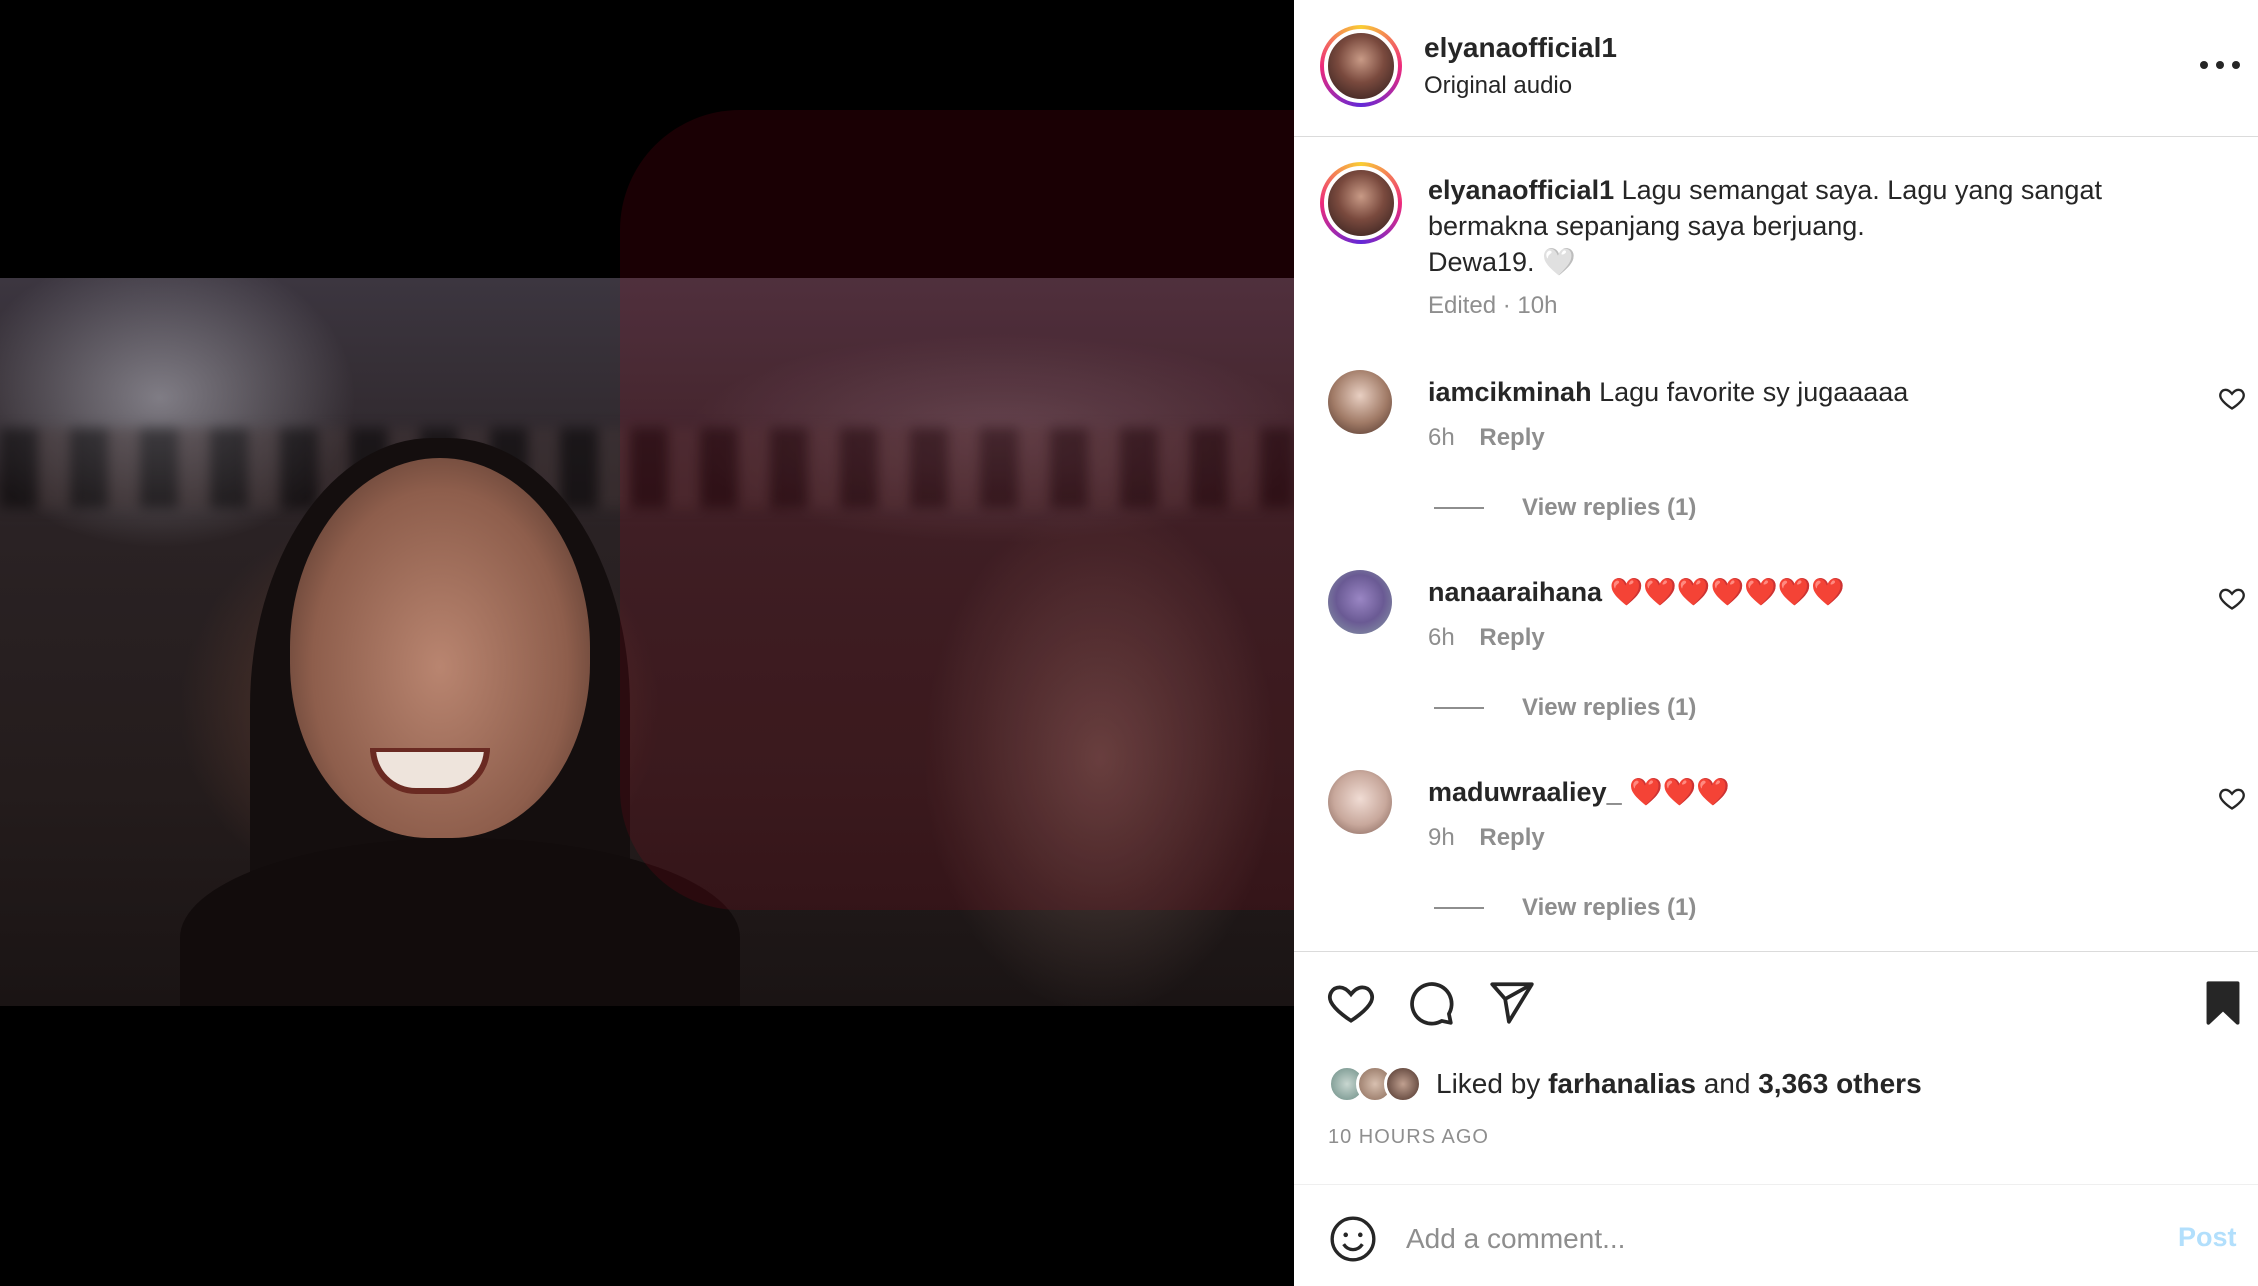  I want to click on caption-avatar, so click(1361, 203).